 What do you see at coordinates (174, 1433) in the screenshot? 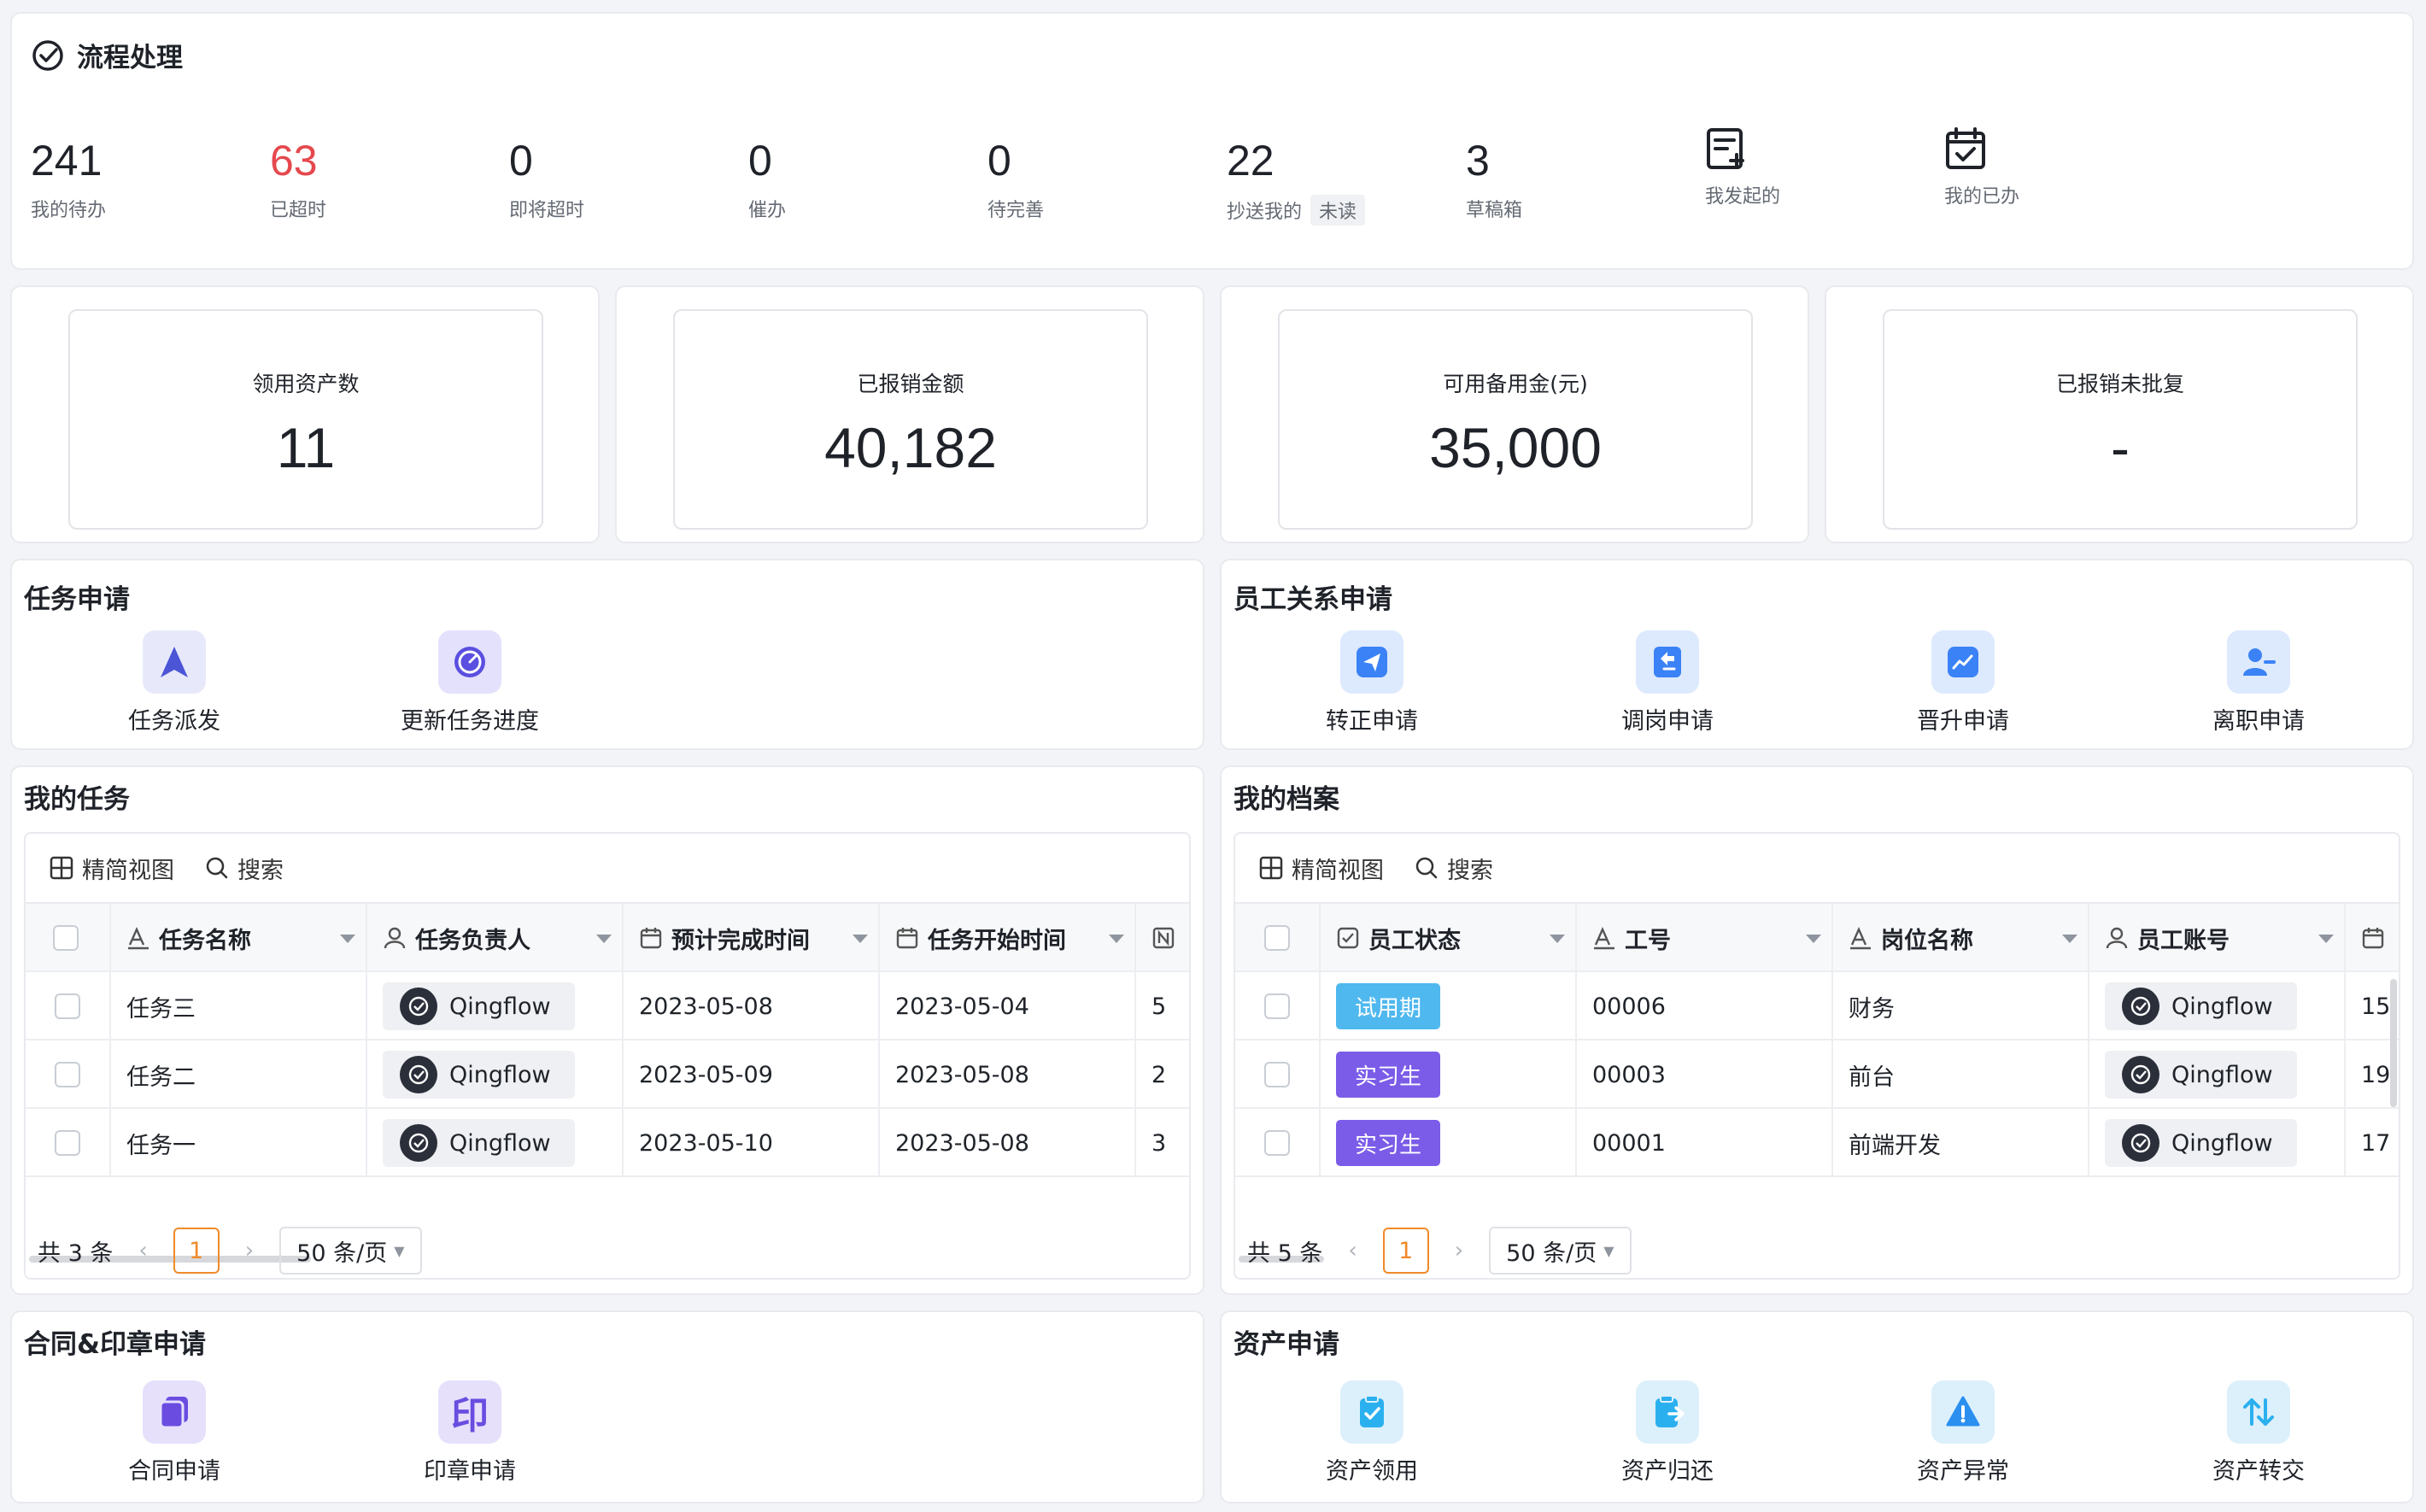
I see `app-contract: 合同申请` at bounding box center [174, 1433].